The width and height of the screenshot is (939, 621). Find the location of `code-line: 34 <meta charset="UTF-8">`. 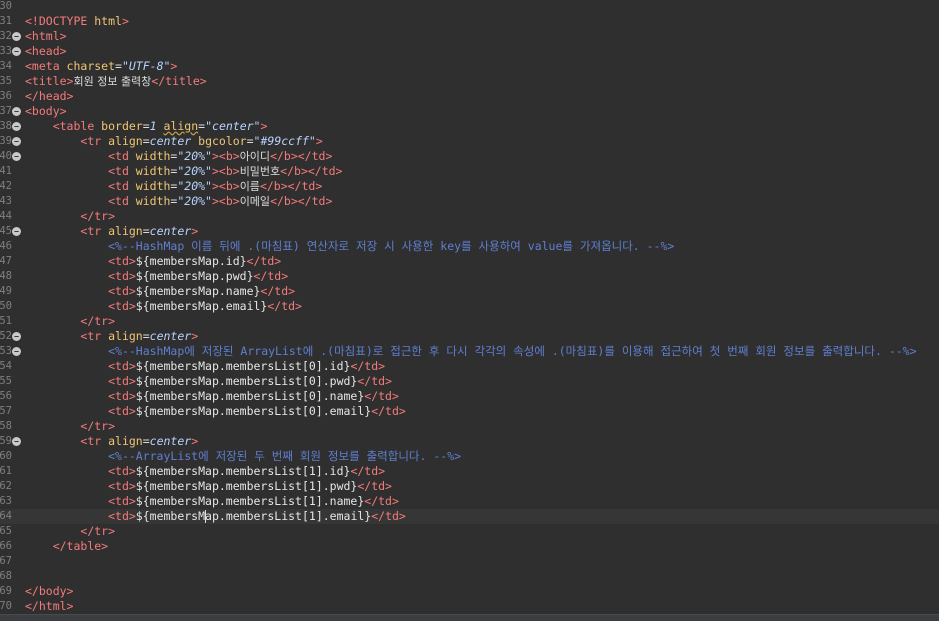

code-line: 34 <meta charset="UTF-8"> is located at coordinates (469, 66).